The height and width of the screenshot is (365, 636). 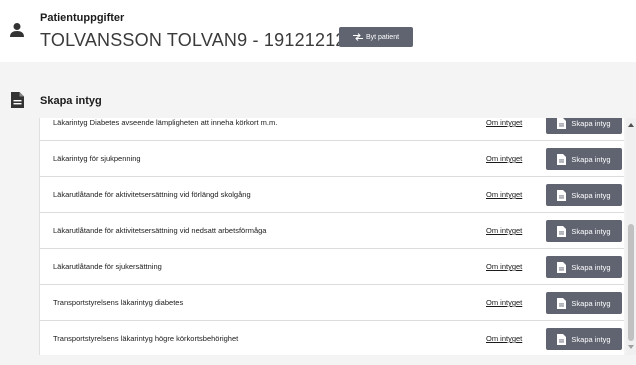 What do you see at coordinates (631, 347) in the screenshot?
I see `scroll-down-arrow-icon` at bounding box center [631, 347].